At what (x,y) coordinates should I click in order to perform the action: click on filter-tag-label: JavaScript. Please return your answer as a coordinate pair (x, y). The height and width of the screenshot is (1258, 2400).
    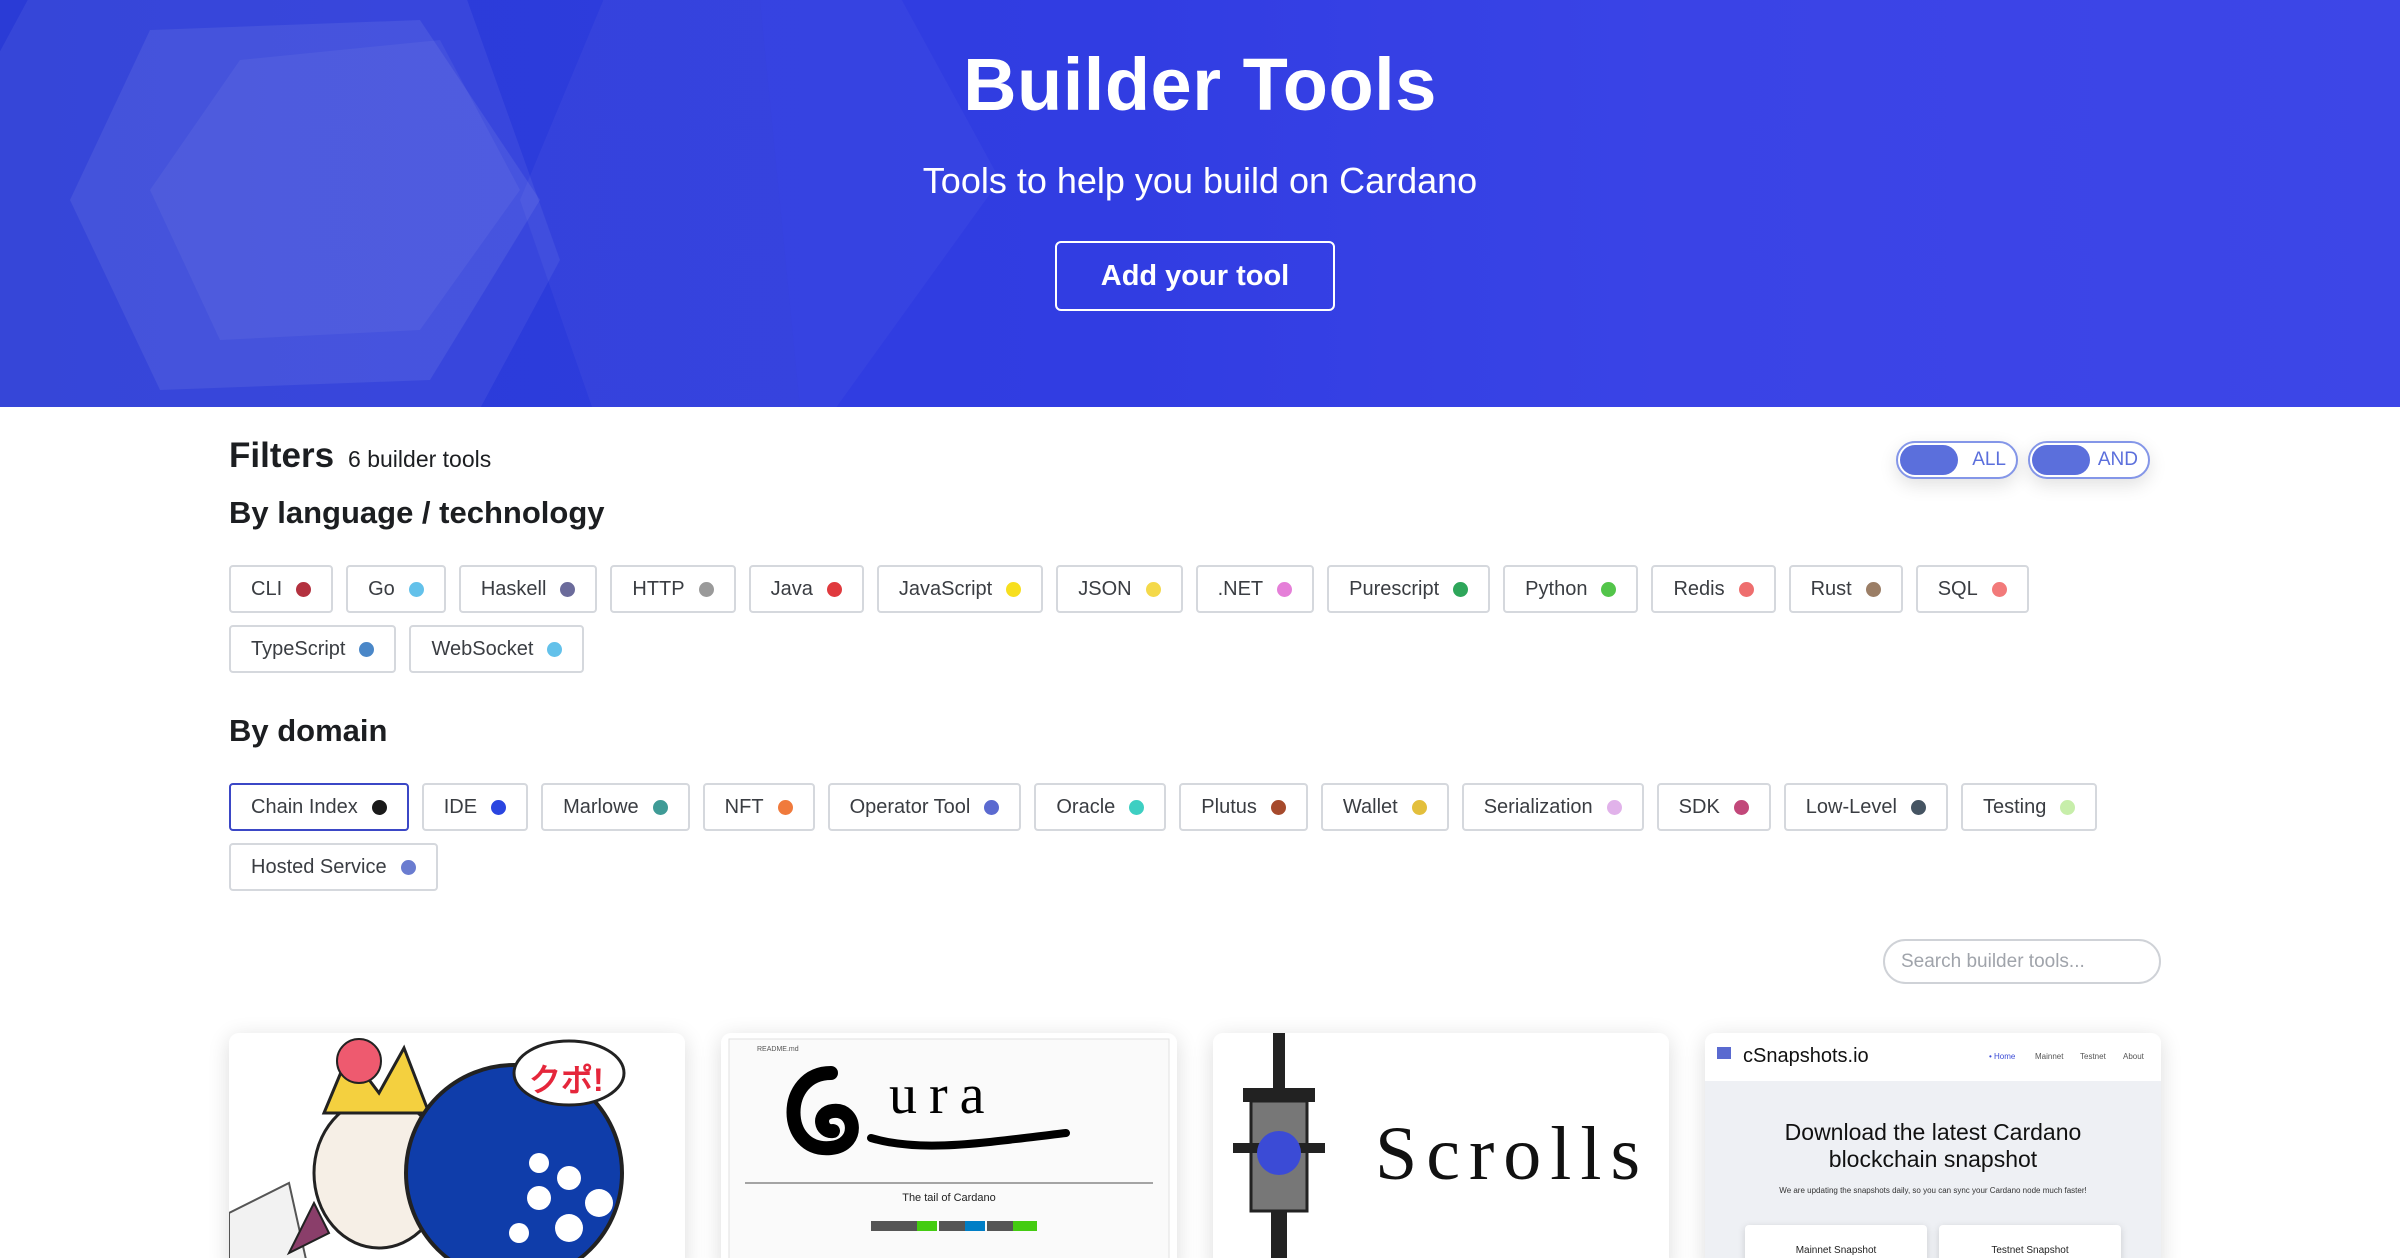
    Looking at the image, I should click on (945, 588).